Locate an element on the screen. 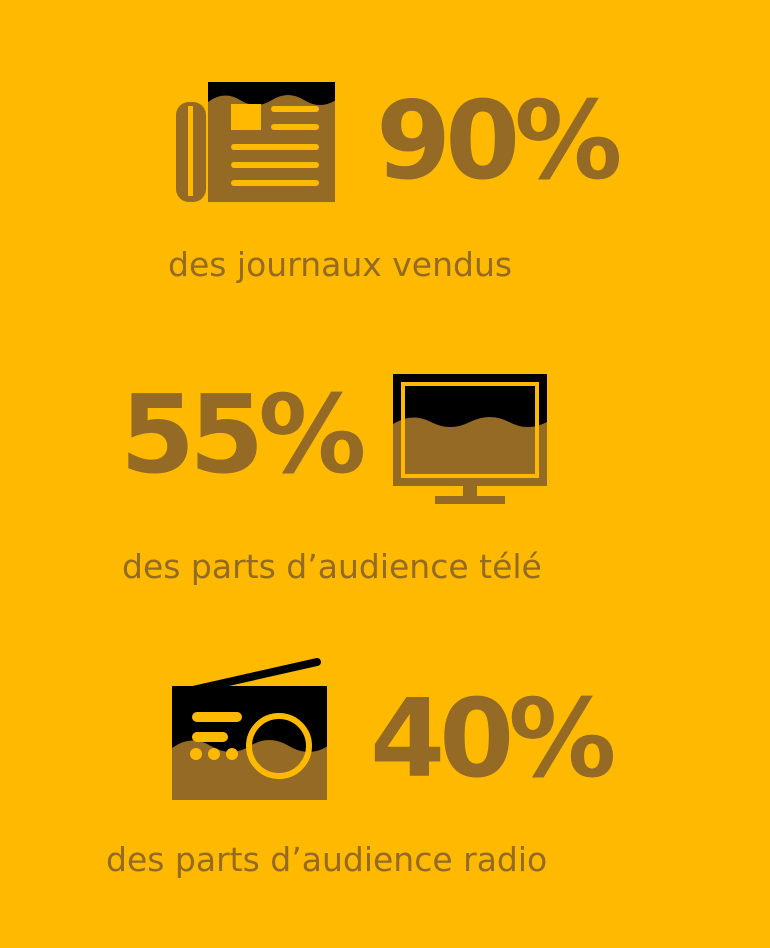 The height and width of the screenshot is (948, 770). stat-value-newspapers: 90% is located at coordinates (499, 141).